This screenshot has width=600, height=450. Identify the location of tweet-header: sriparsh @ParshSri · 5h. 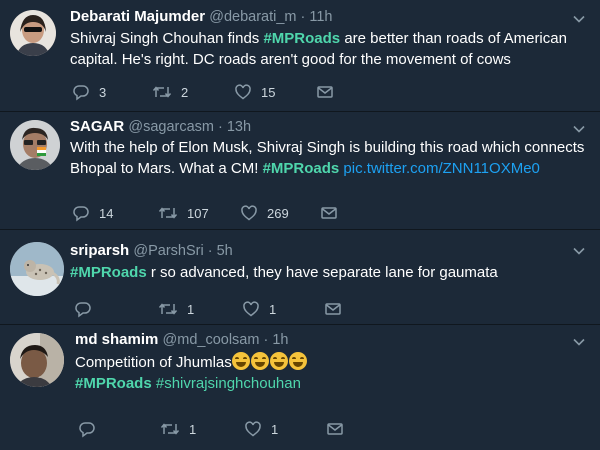
(151, 250).